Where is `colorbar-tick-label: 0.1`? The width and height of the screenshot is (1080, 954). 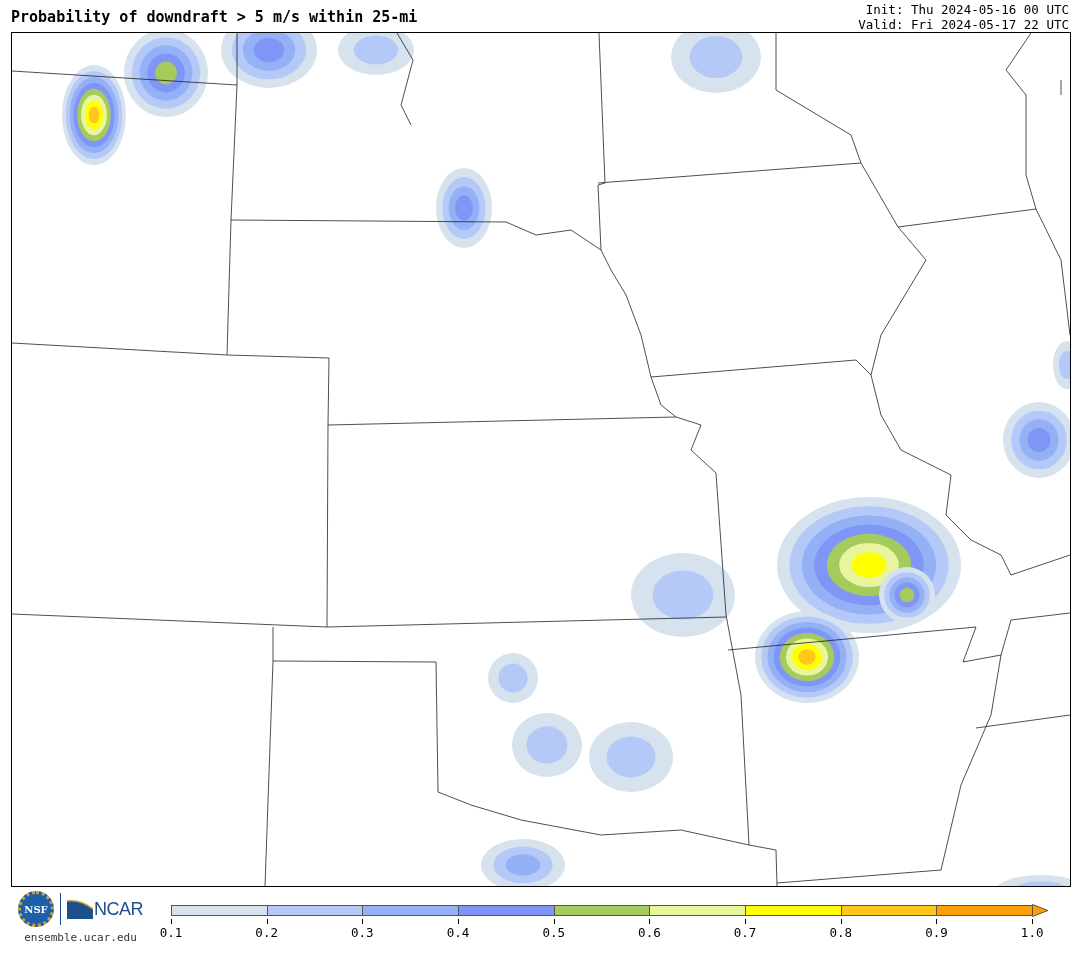
colorbar-tick-label: 0.1 is located at coordinates (171, 932).